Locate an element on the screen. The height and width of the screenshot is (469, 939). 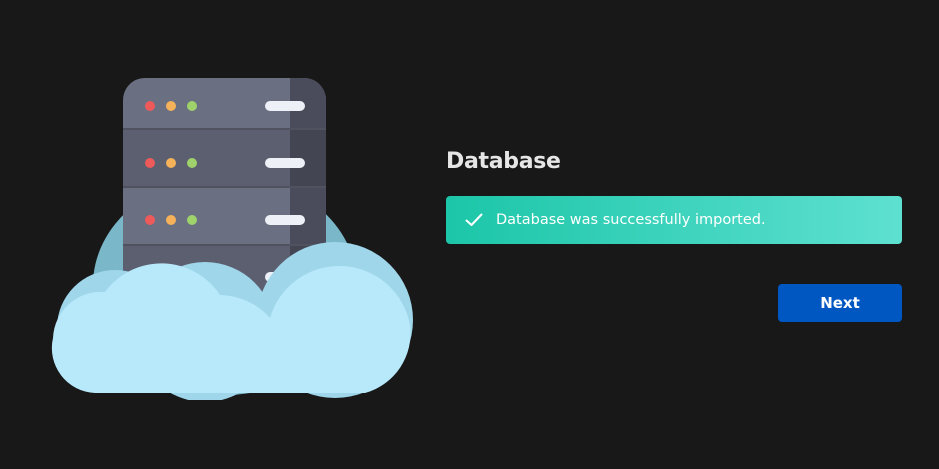
next-button: Next is located at coordinates (840, 303).